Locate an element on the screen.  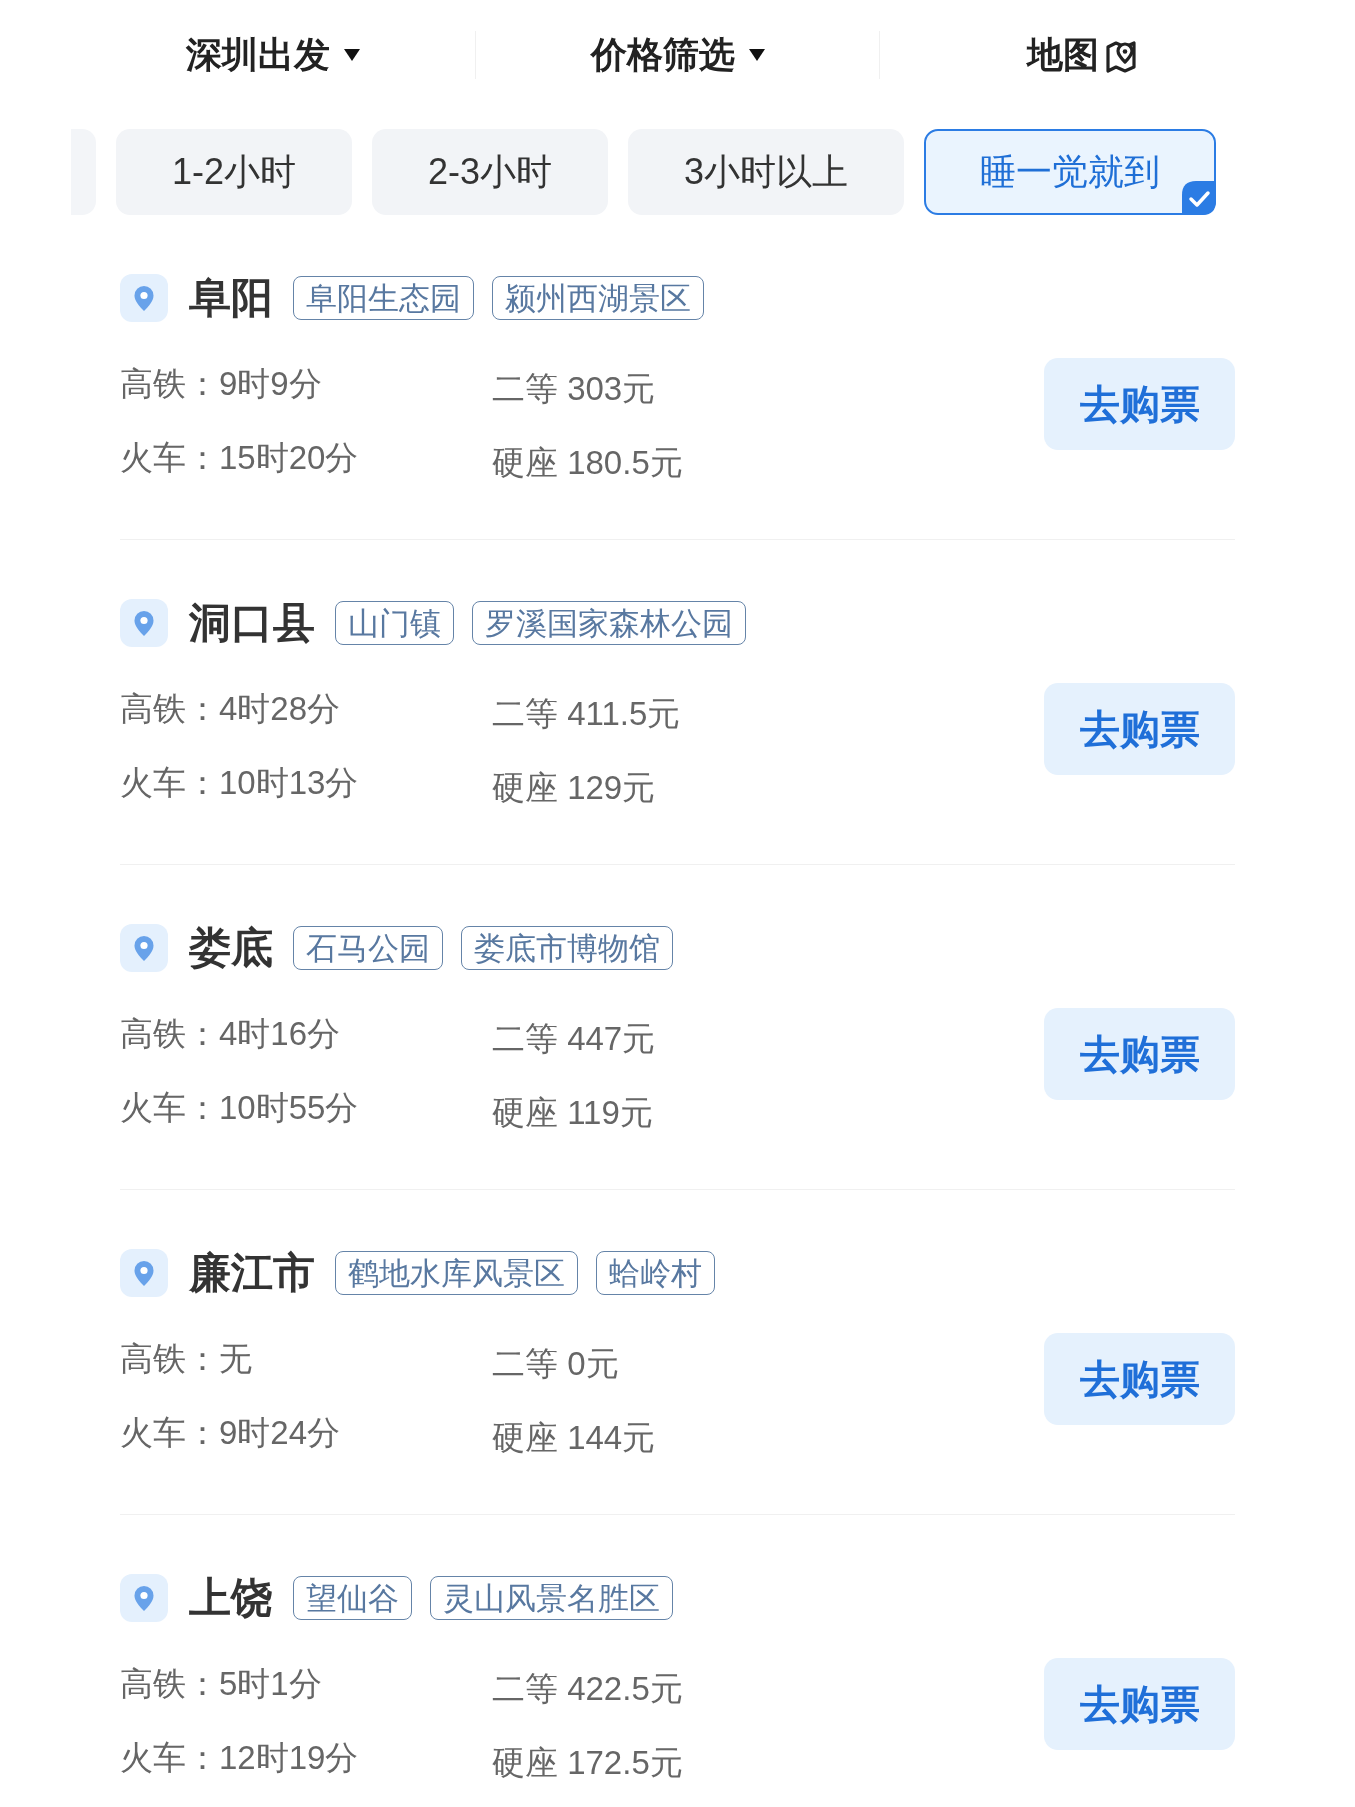
attraction-tag: 山门镇 is located at coordinates (394, 623).